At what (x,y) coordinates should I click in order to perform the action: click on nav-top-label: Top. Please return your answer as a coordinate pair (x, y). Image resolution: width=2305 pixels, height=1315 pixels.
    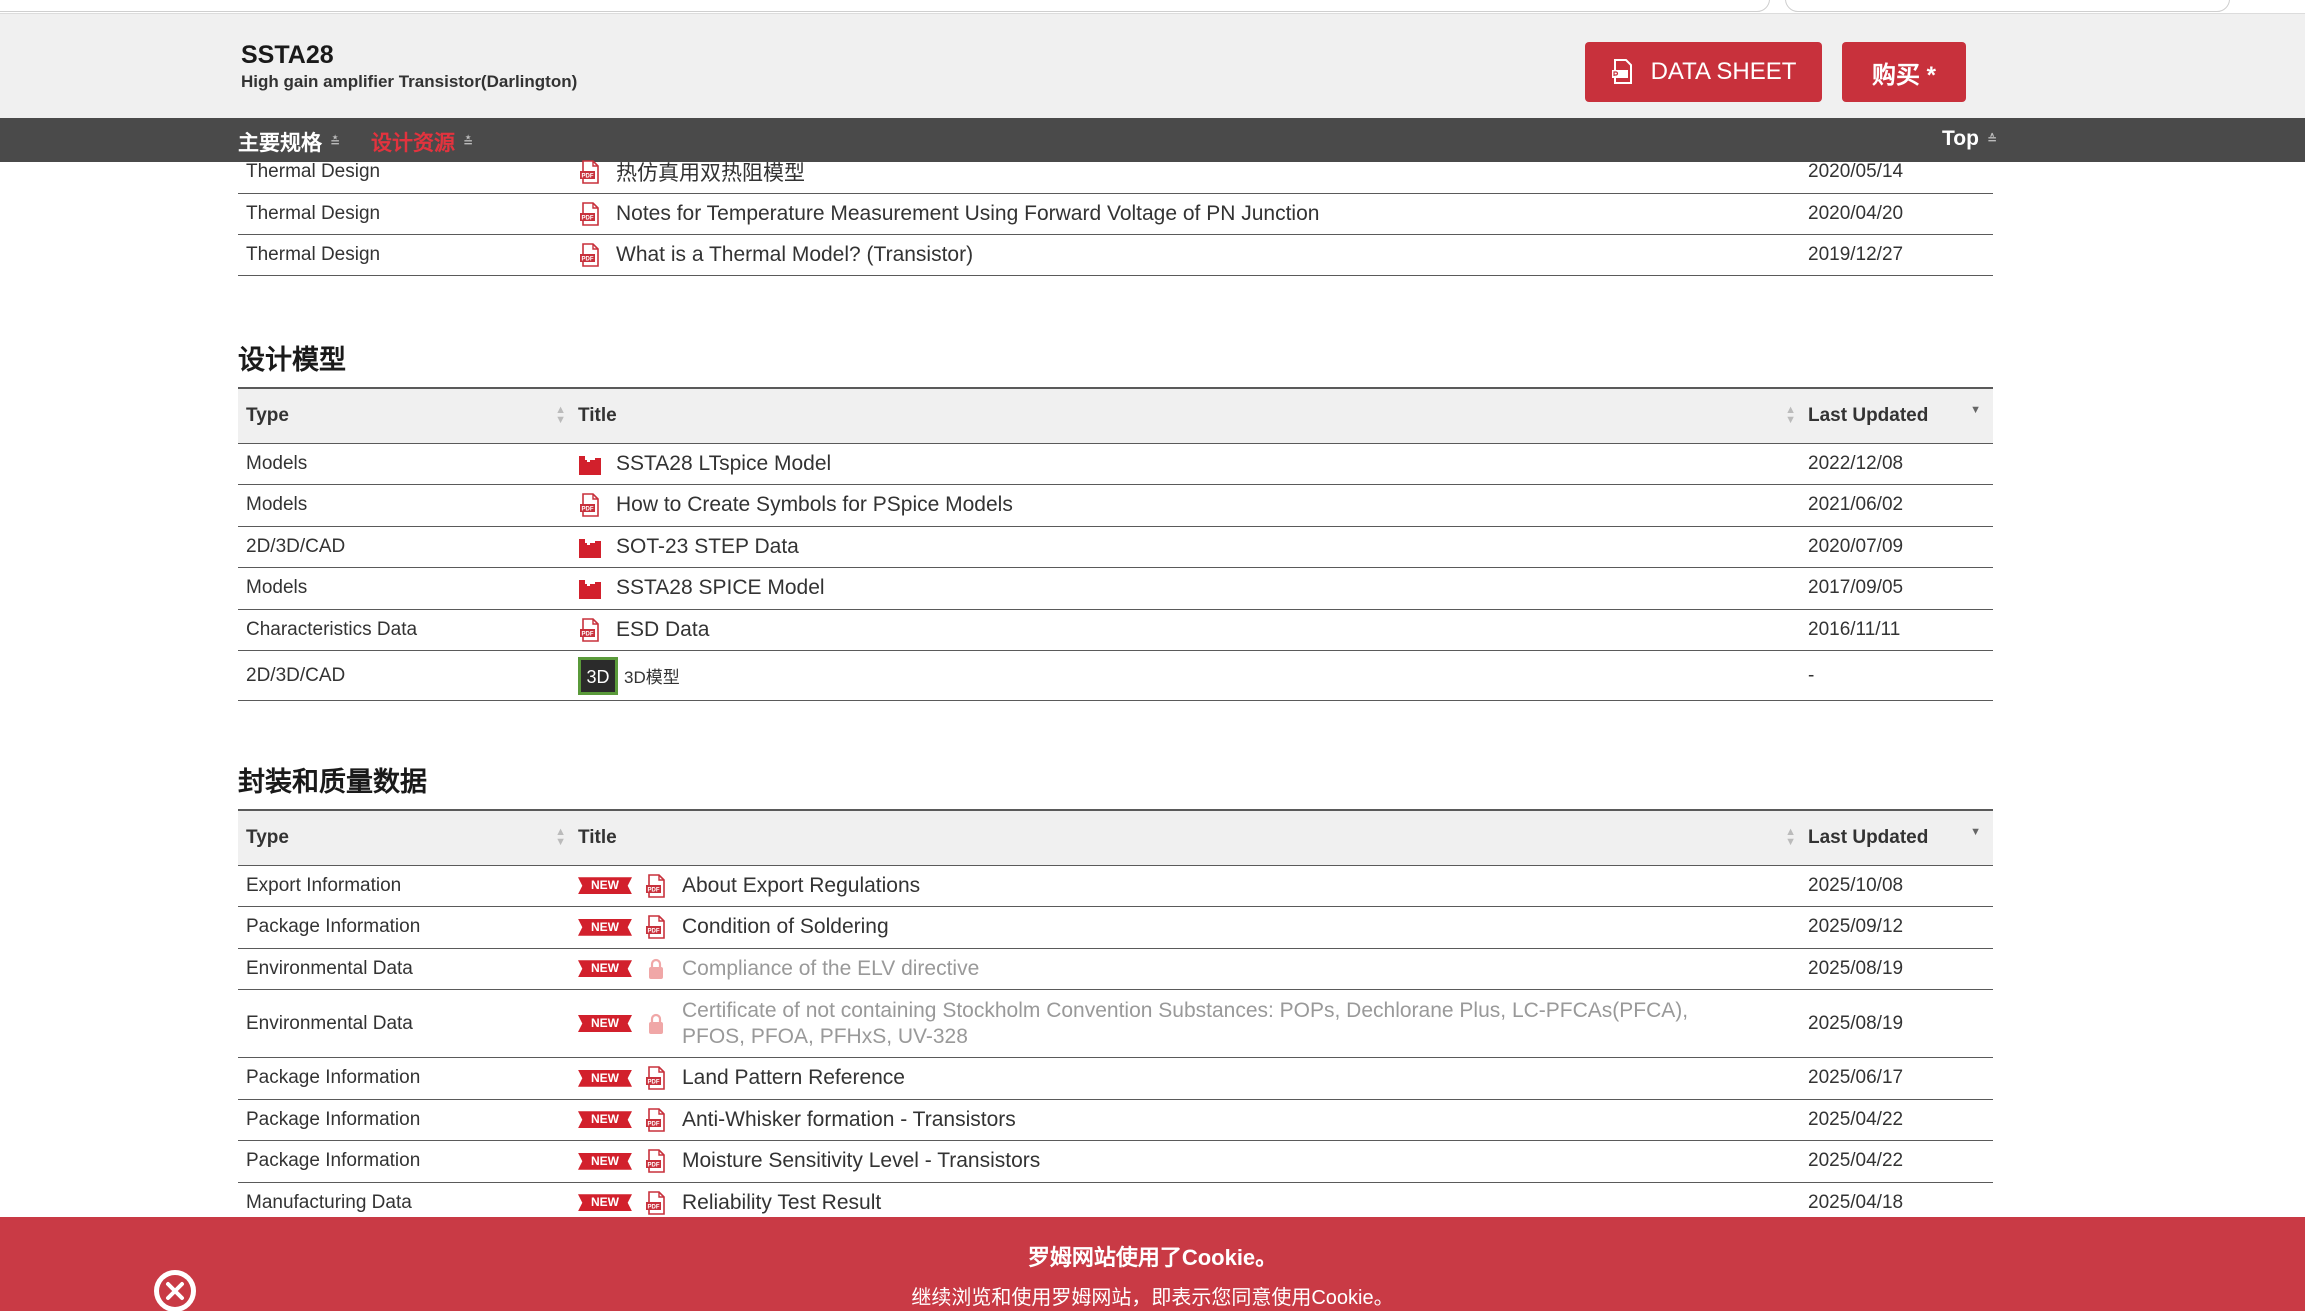
    Looking at the image, I should click on (1960, 138).